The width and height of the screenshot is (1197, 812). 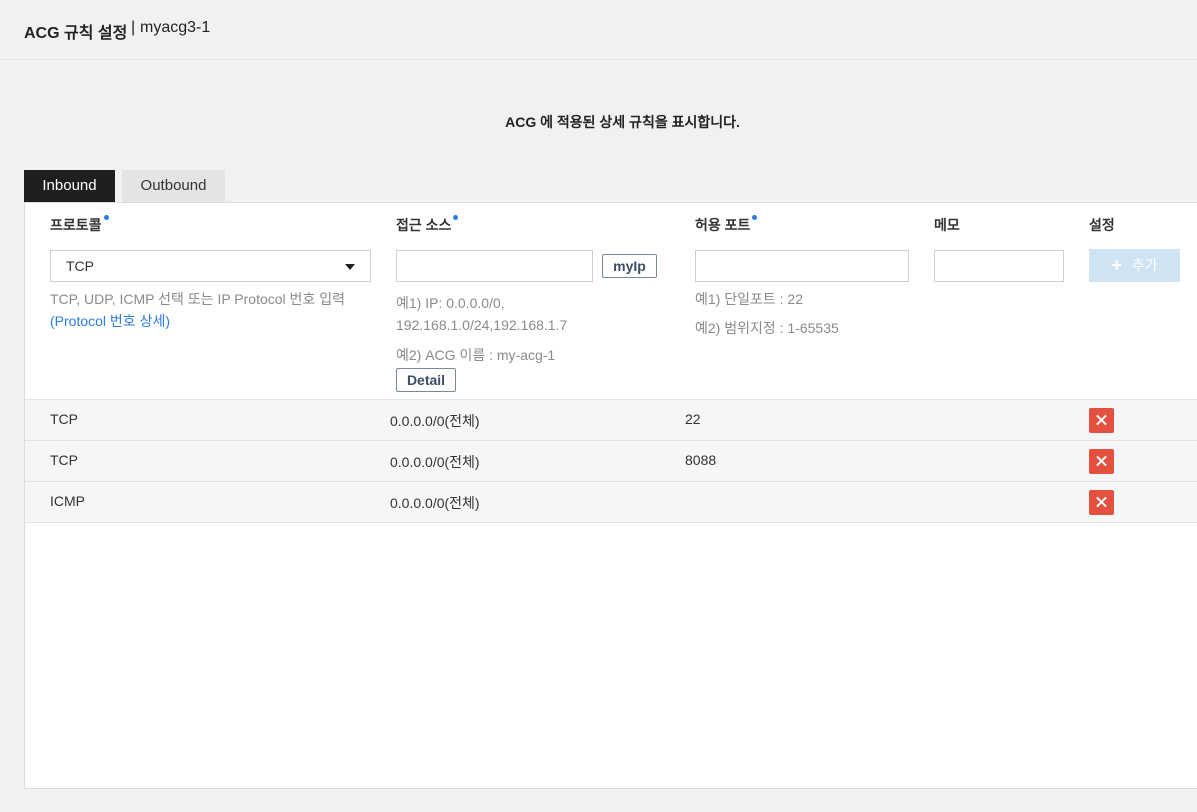 I want to click on column-header-protocol: 프로토콜, so click(x=79, y=225).